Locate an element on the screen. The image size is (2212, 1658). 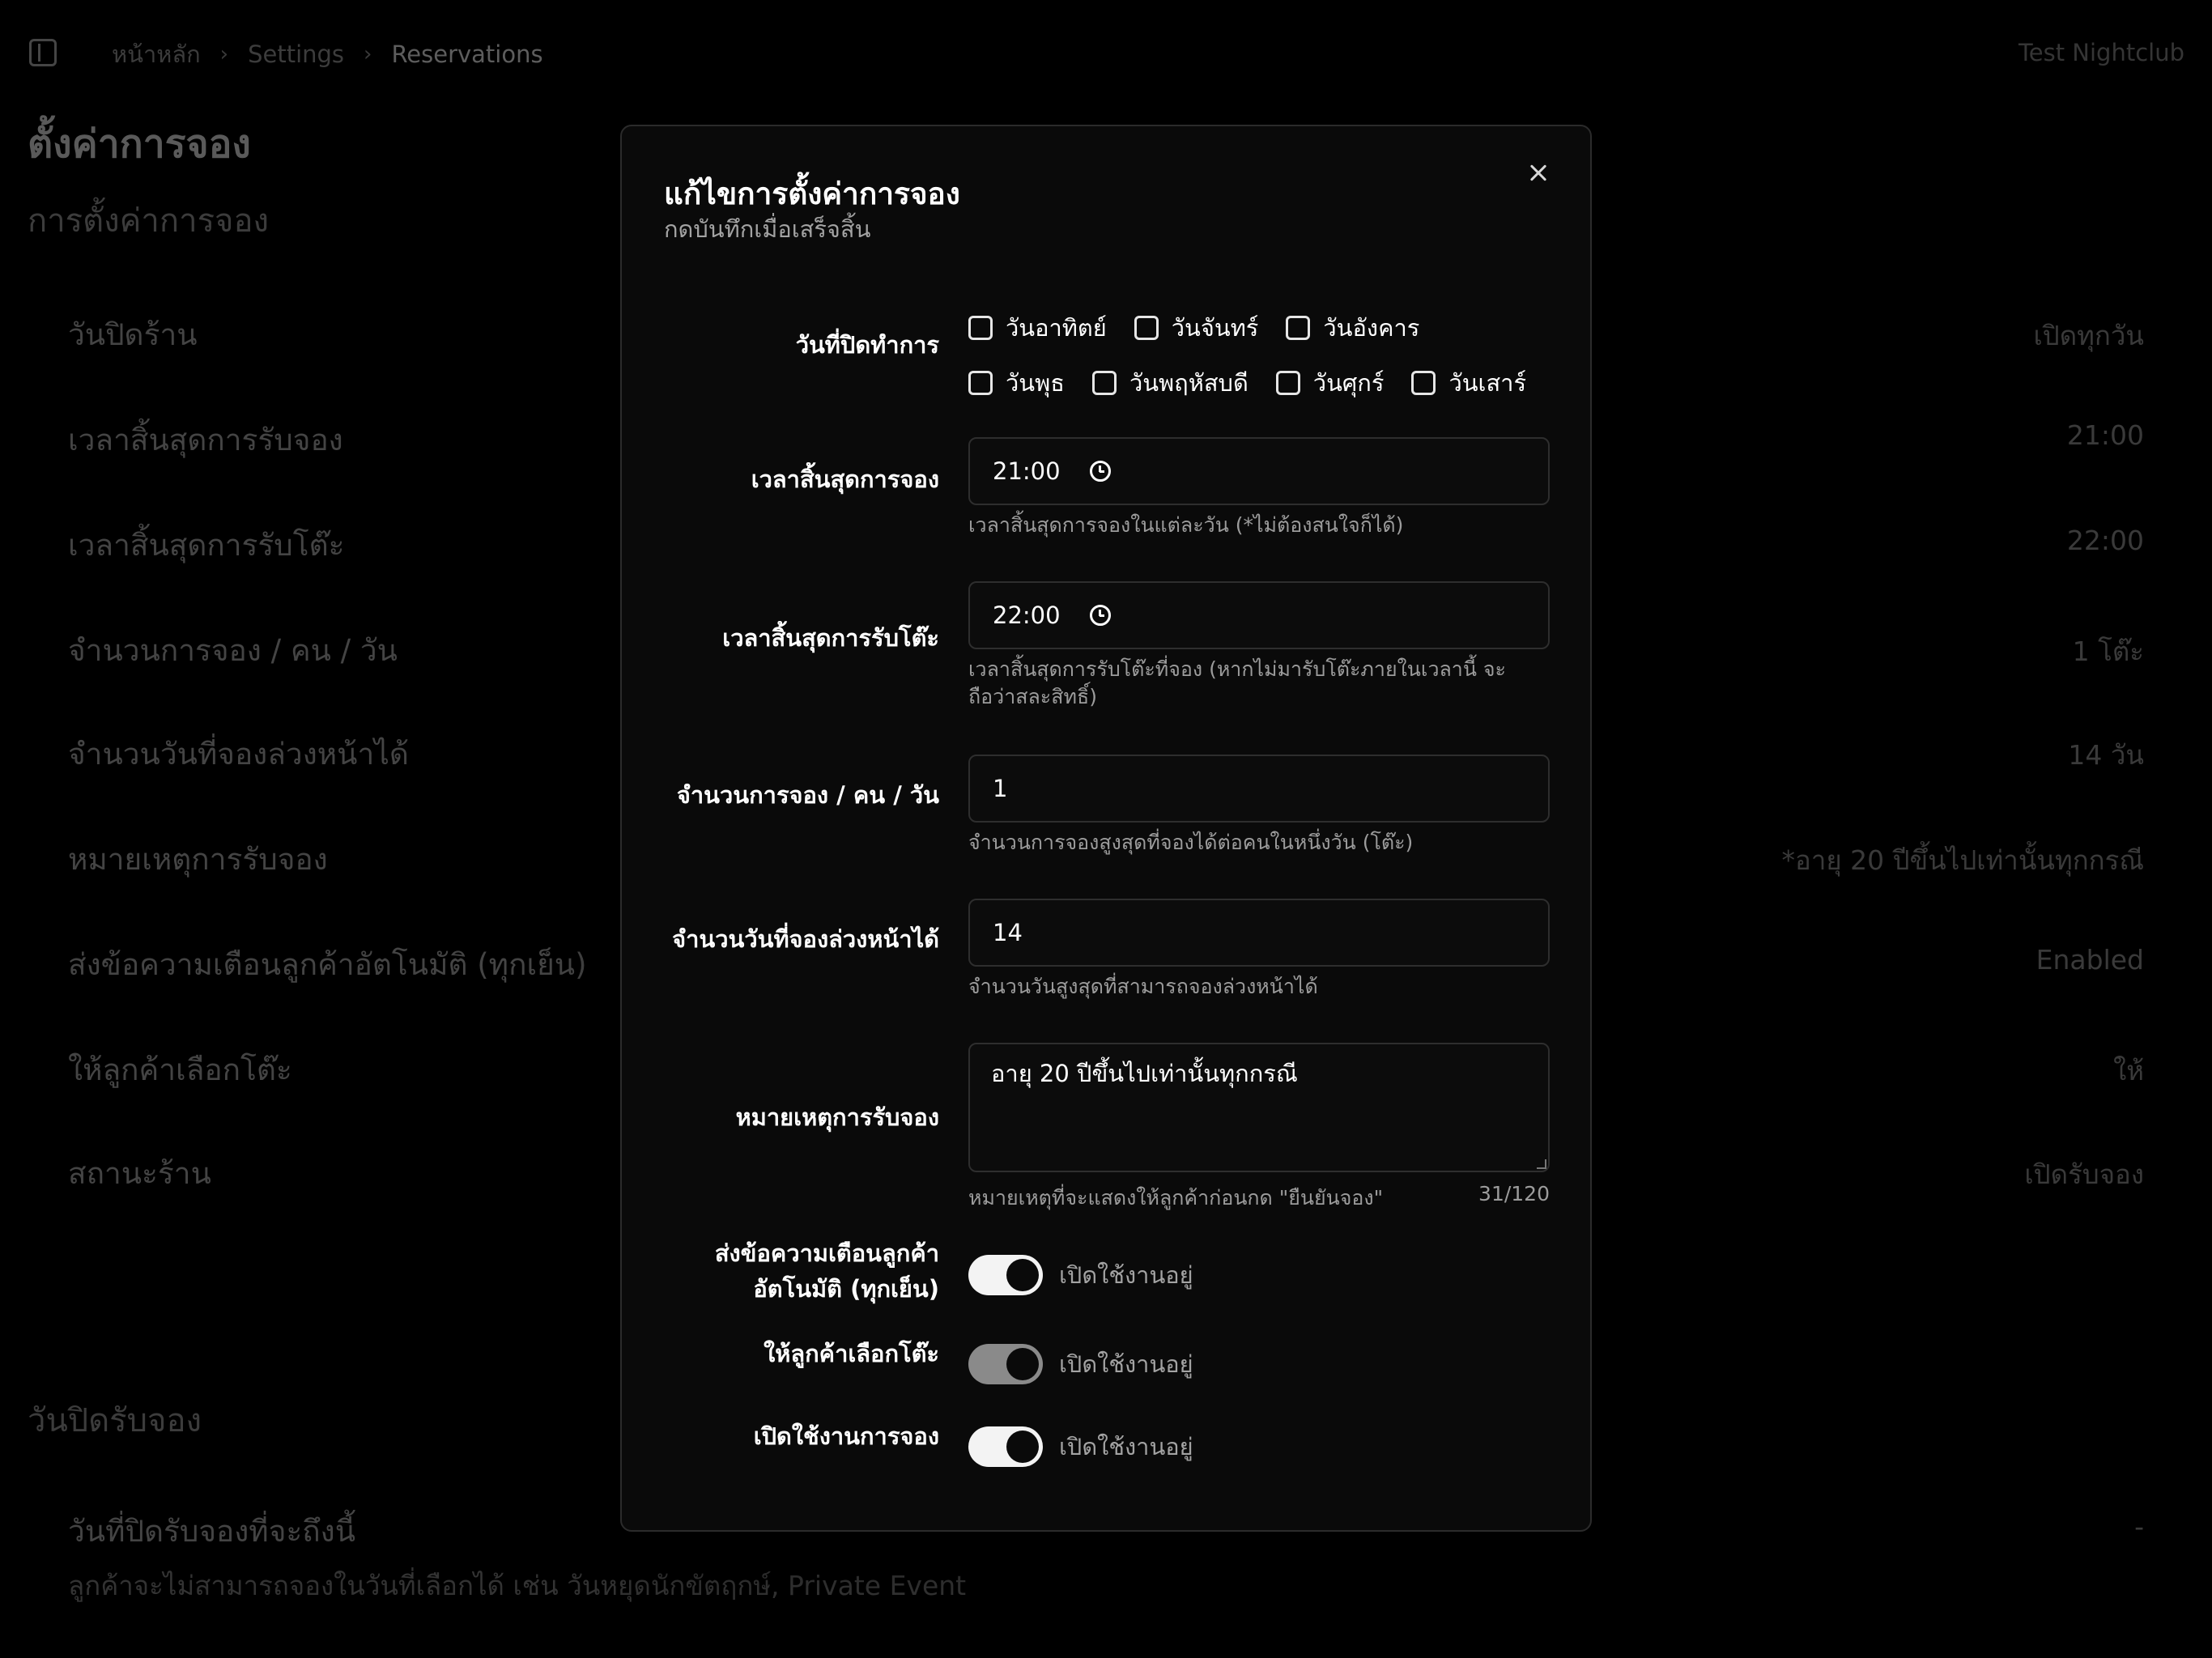
row-label: จำนวนวันที่จองล่วงหน้าได้ is located at coordinates (238, 754).